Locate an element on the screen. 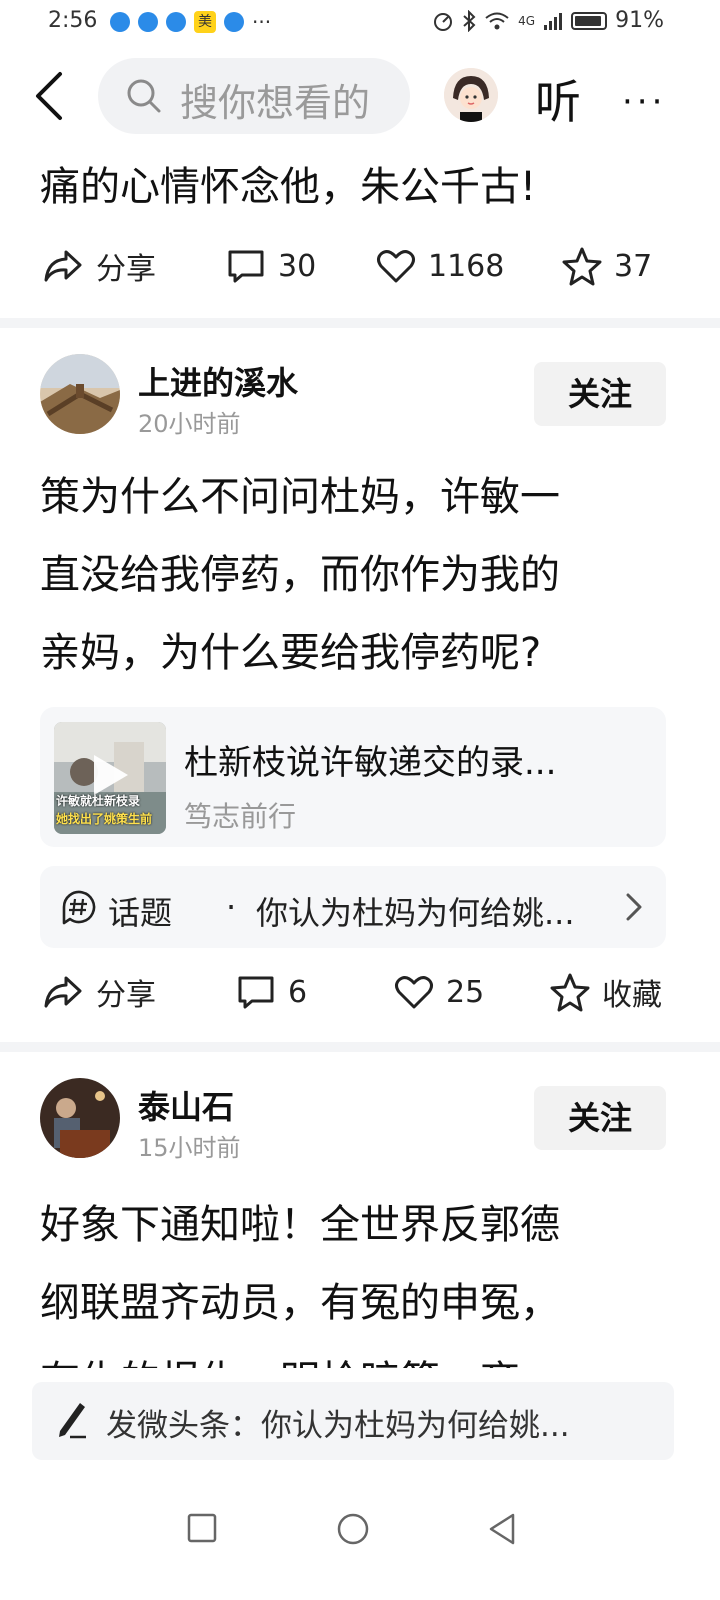 This screenshot has height=1600, width=720. topic-hashtag-icon is located at coordinates (79, 907).